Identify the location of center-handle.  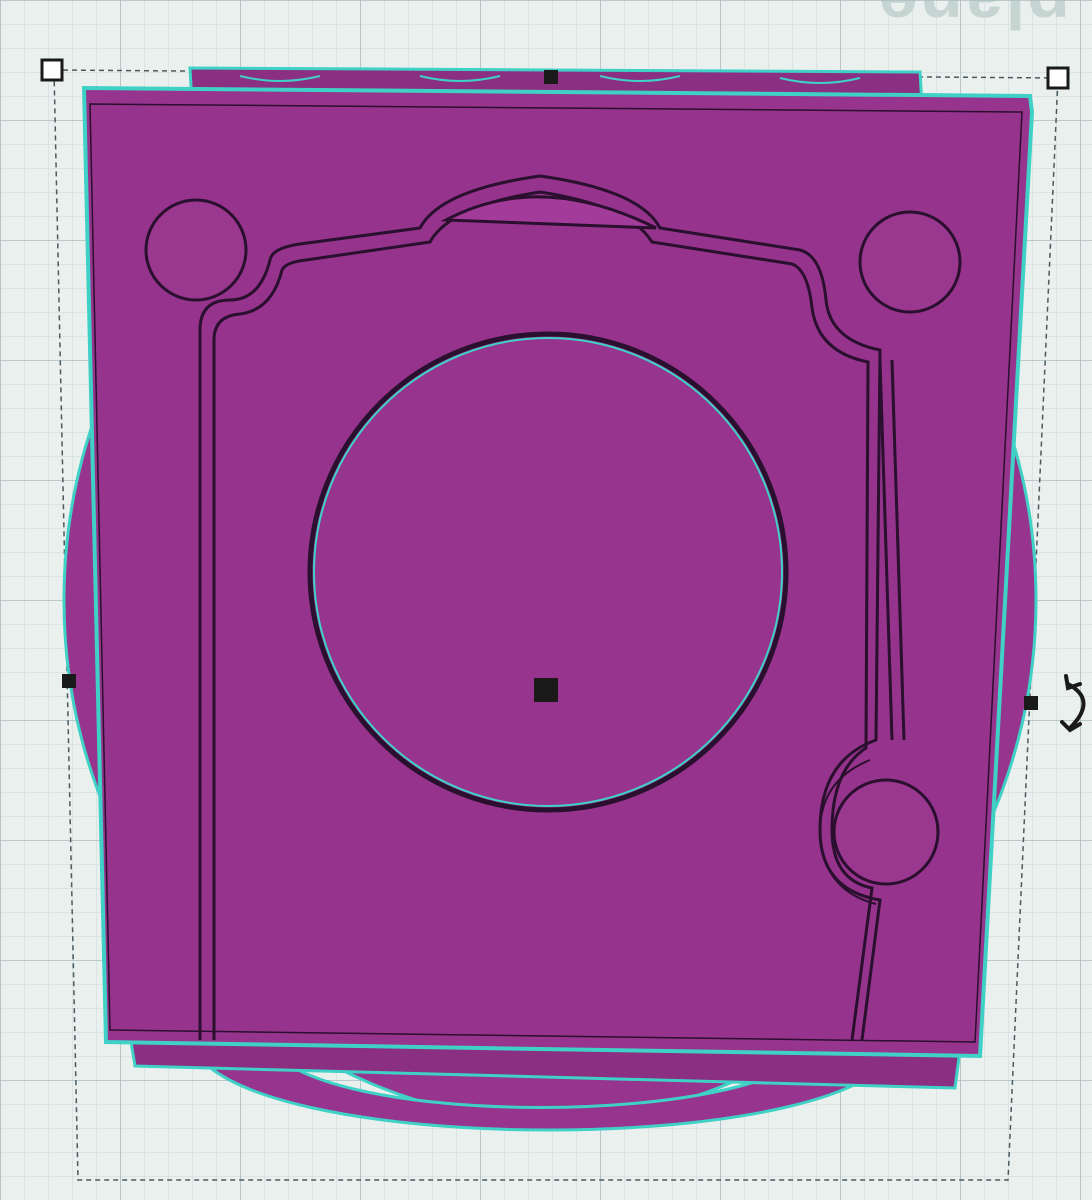
(546, 690).